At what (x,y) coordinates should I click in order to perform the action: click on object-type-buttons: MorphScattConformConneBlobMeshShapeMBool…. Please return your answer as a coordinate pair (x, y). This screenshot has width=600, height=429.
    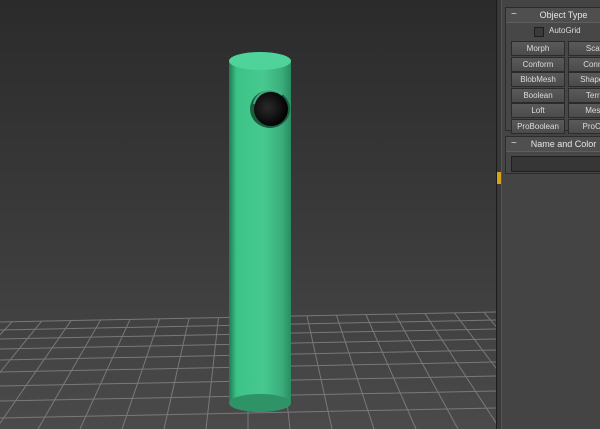
    Looking at the image, I should click on (553, 89).